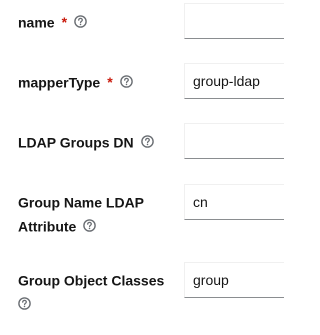 This screenshot has height=335, width=320. What do you see at coordinates (234, 81) in the screenshot?
I see `mapper-type-input` at bounding box center [234, 81].